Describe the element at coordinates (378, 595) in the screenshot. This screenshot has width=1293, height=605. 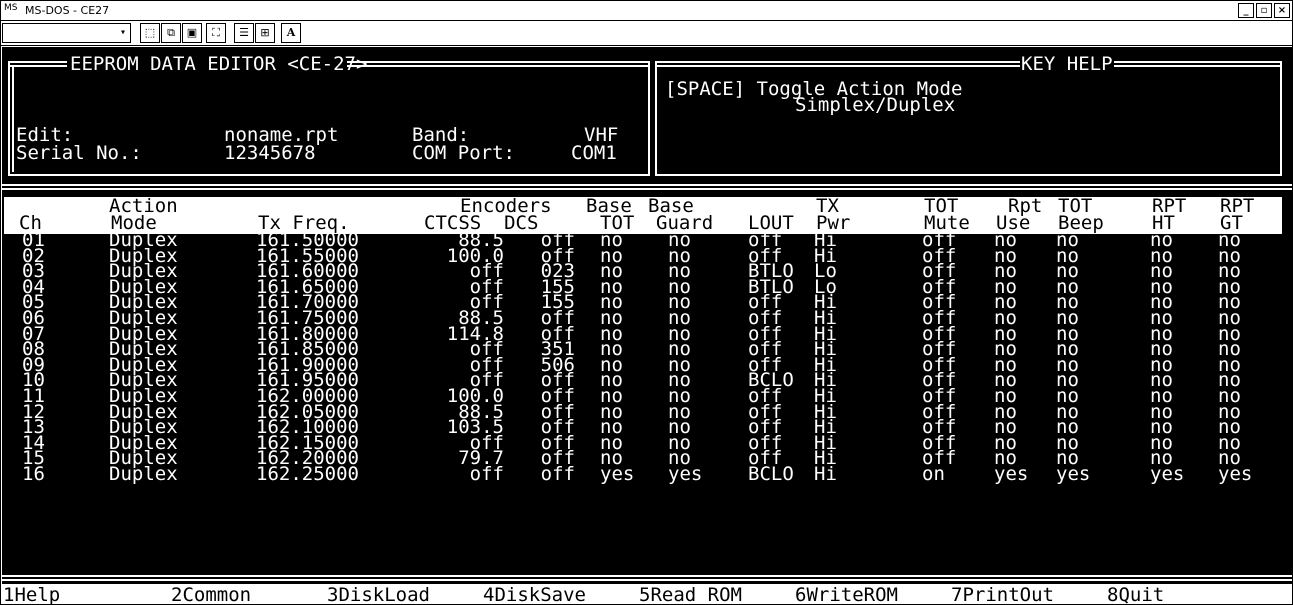
I see `fkey-diskload: 3DiskLoad` at that location.